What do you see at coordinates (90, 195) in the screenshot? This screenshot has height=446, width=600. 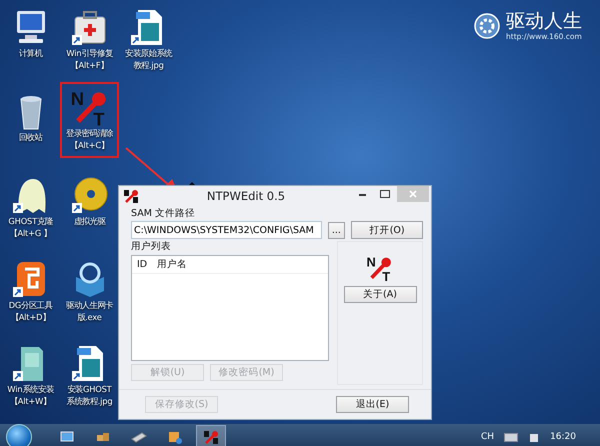 I see `disc-icon` at bounding box center [90, 195].